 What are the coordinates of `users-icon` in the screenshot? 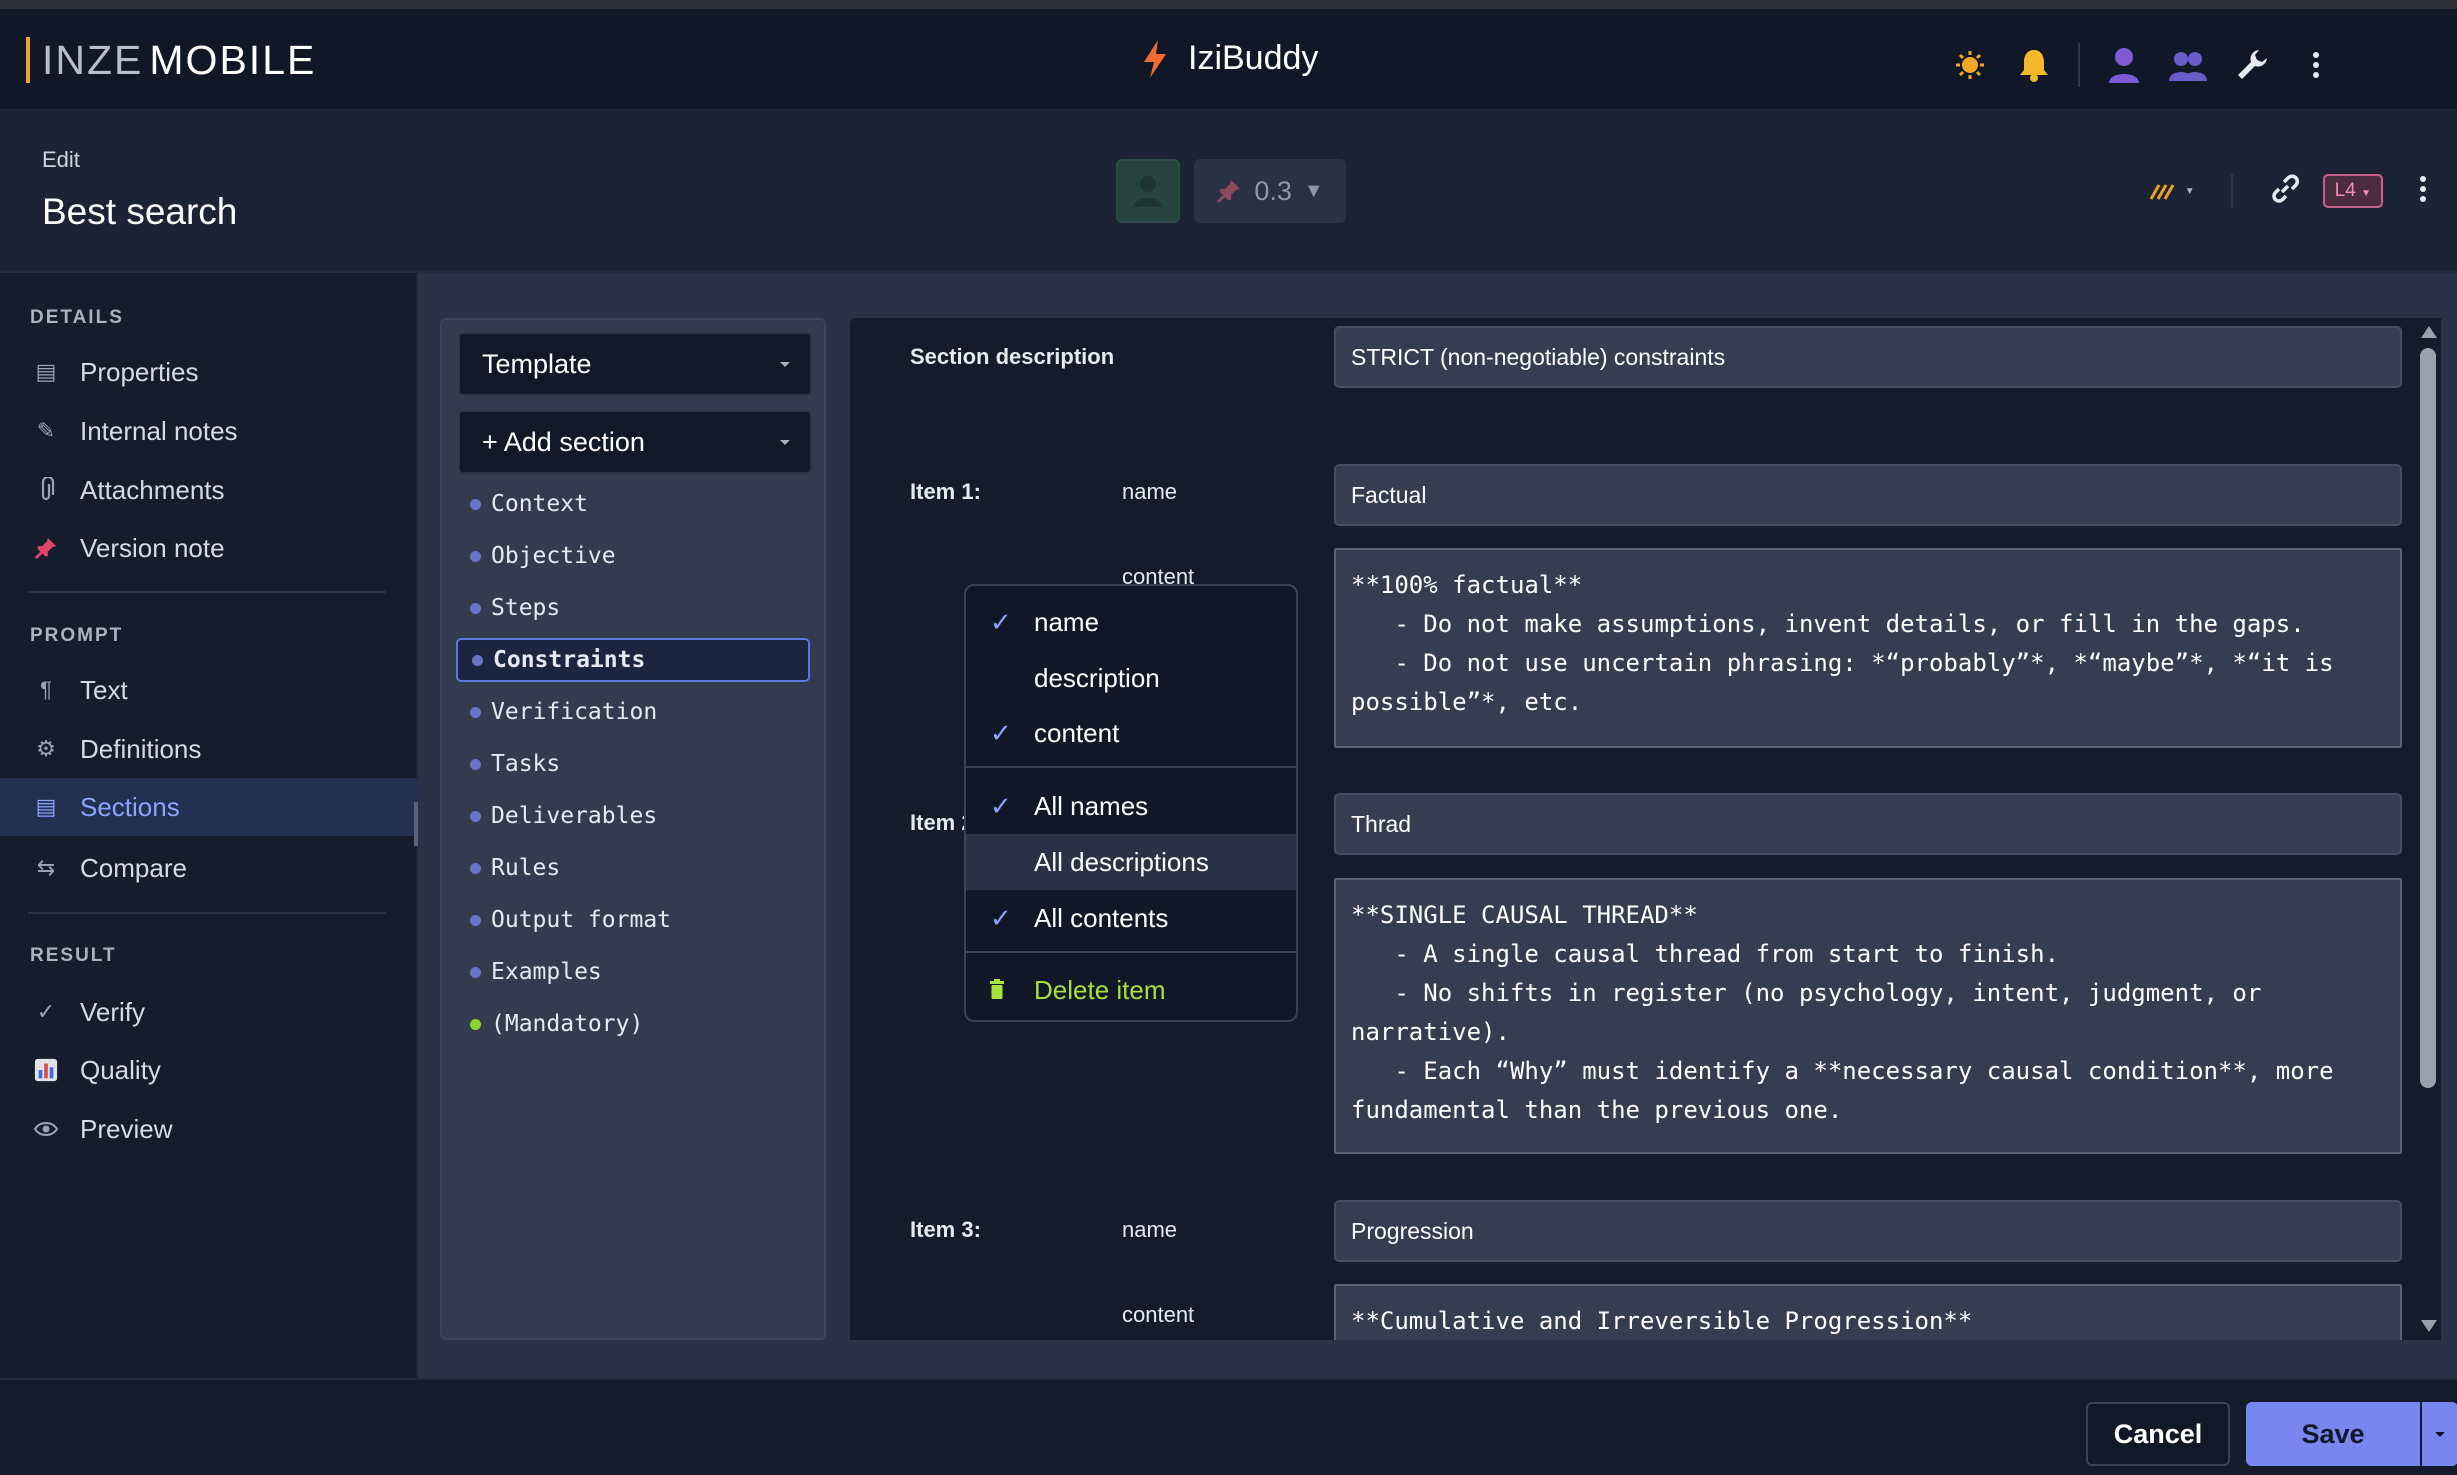 It's located at (2188, 65).